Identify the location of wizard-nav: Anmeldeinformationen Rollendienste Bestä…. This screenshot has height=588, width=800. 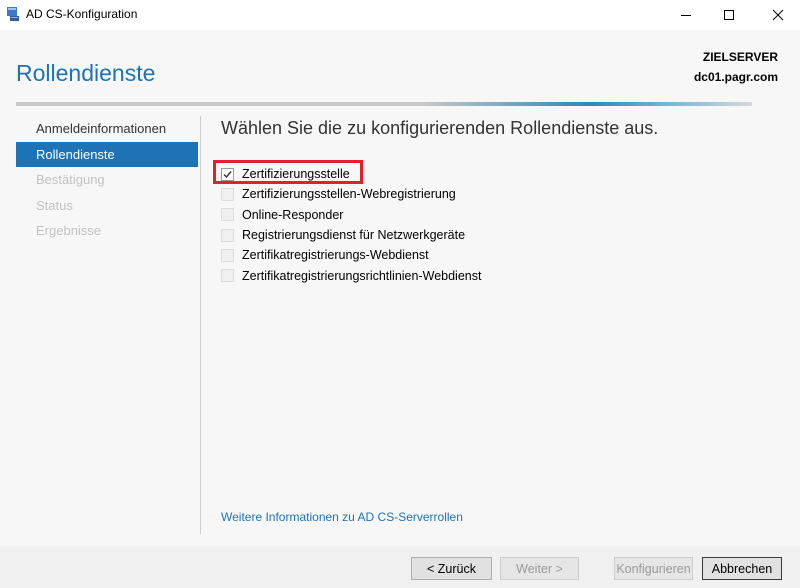
(107, 180).